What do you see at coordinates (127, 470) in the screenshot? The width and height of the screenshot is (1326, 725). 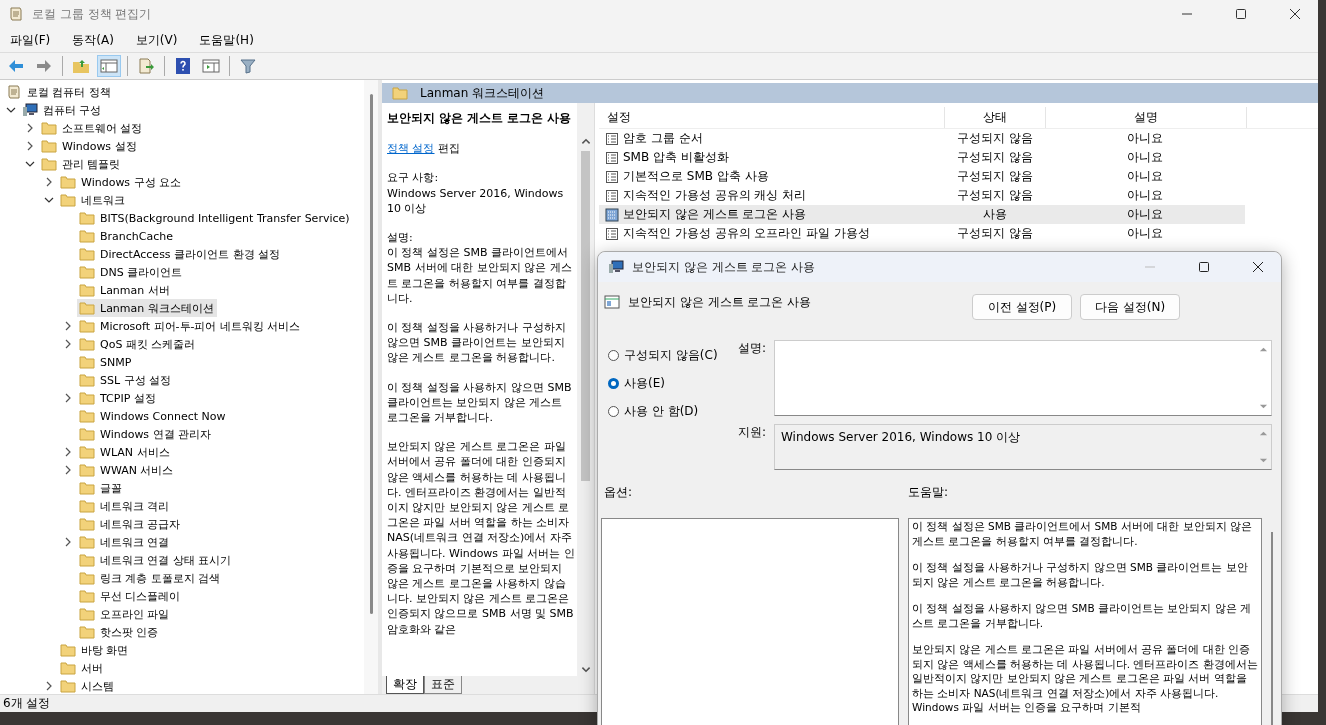 I see `tree-item: WWAN 서비스` at bounding box center [127, 470].